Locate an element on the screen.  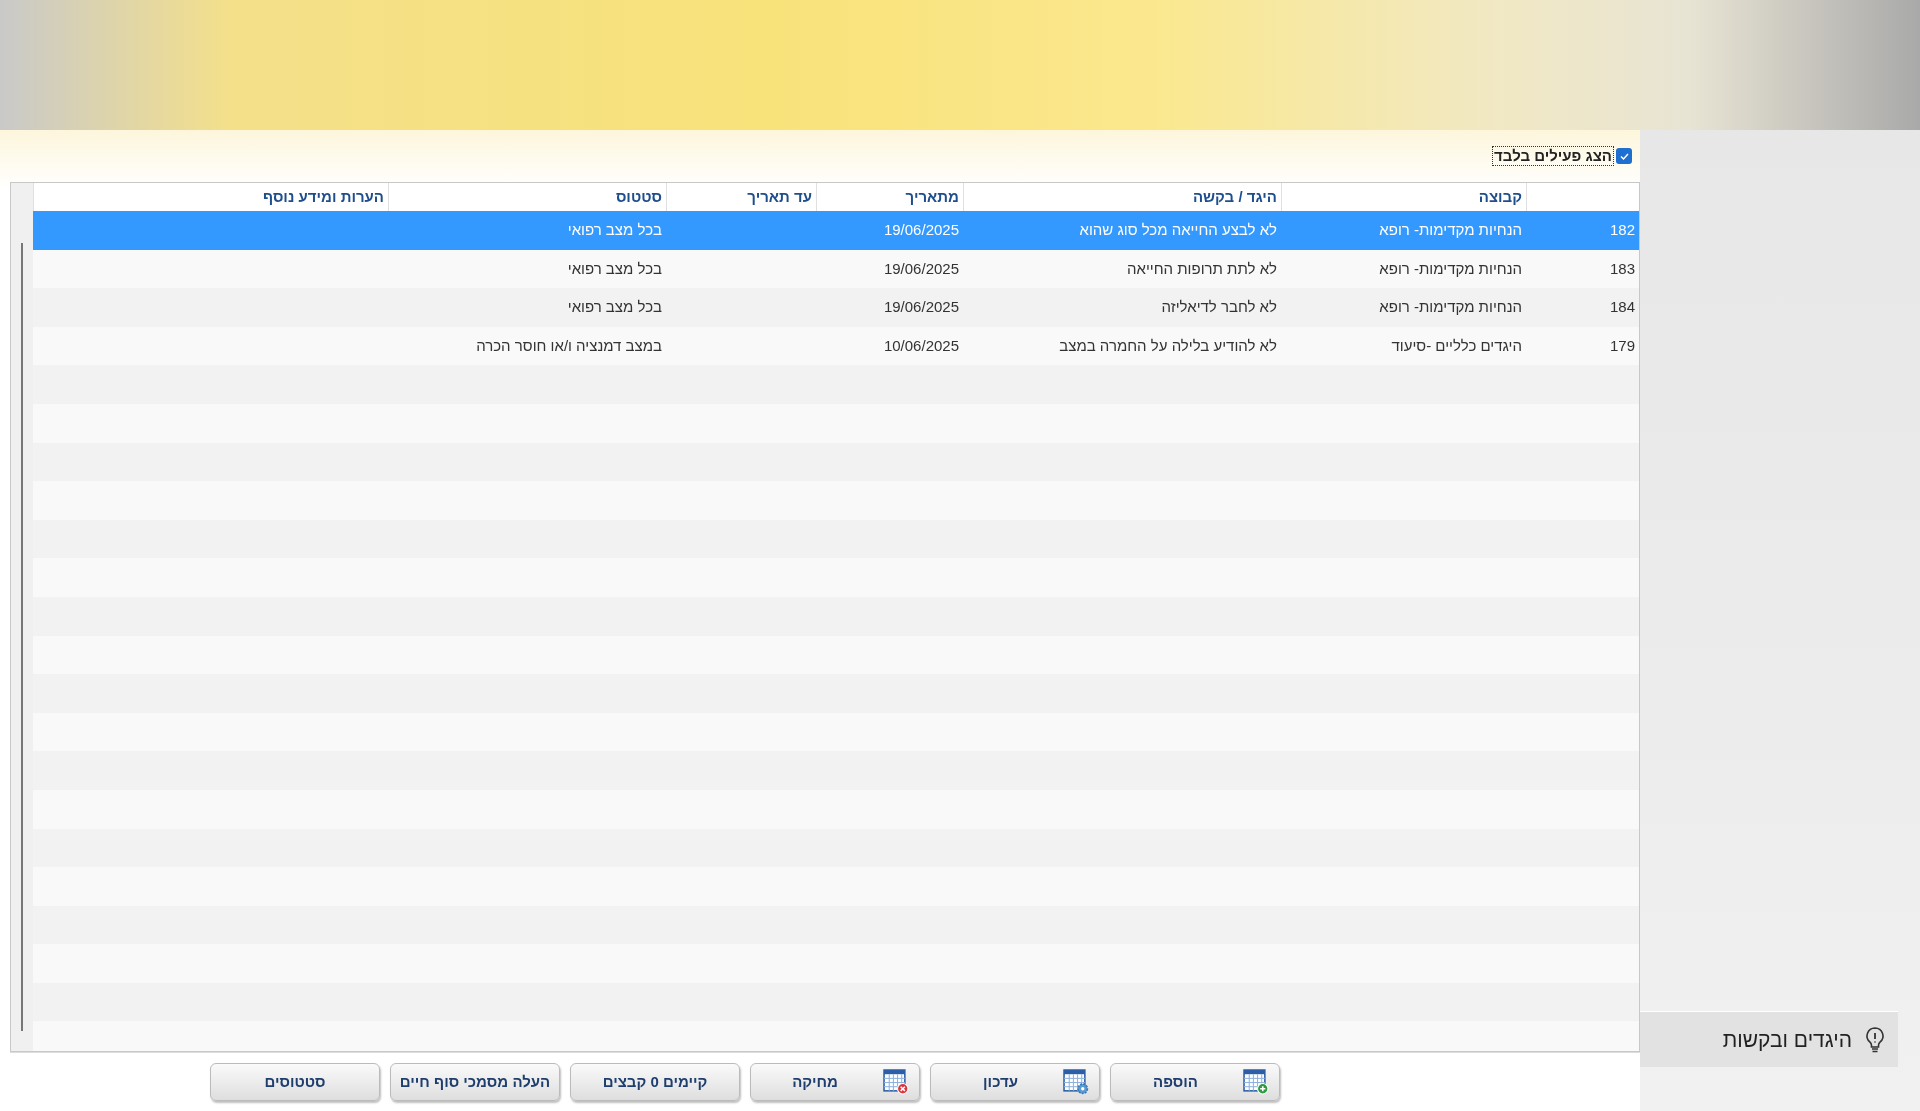
table-cell: לא להודיע בלילה על החמרה במצב is located at coordinates (1168, 345).